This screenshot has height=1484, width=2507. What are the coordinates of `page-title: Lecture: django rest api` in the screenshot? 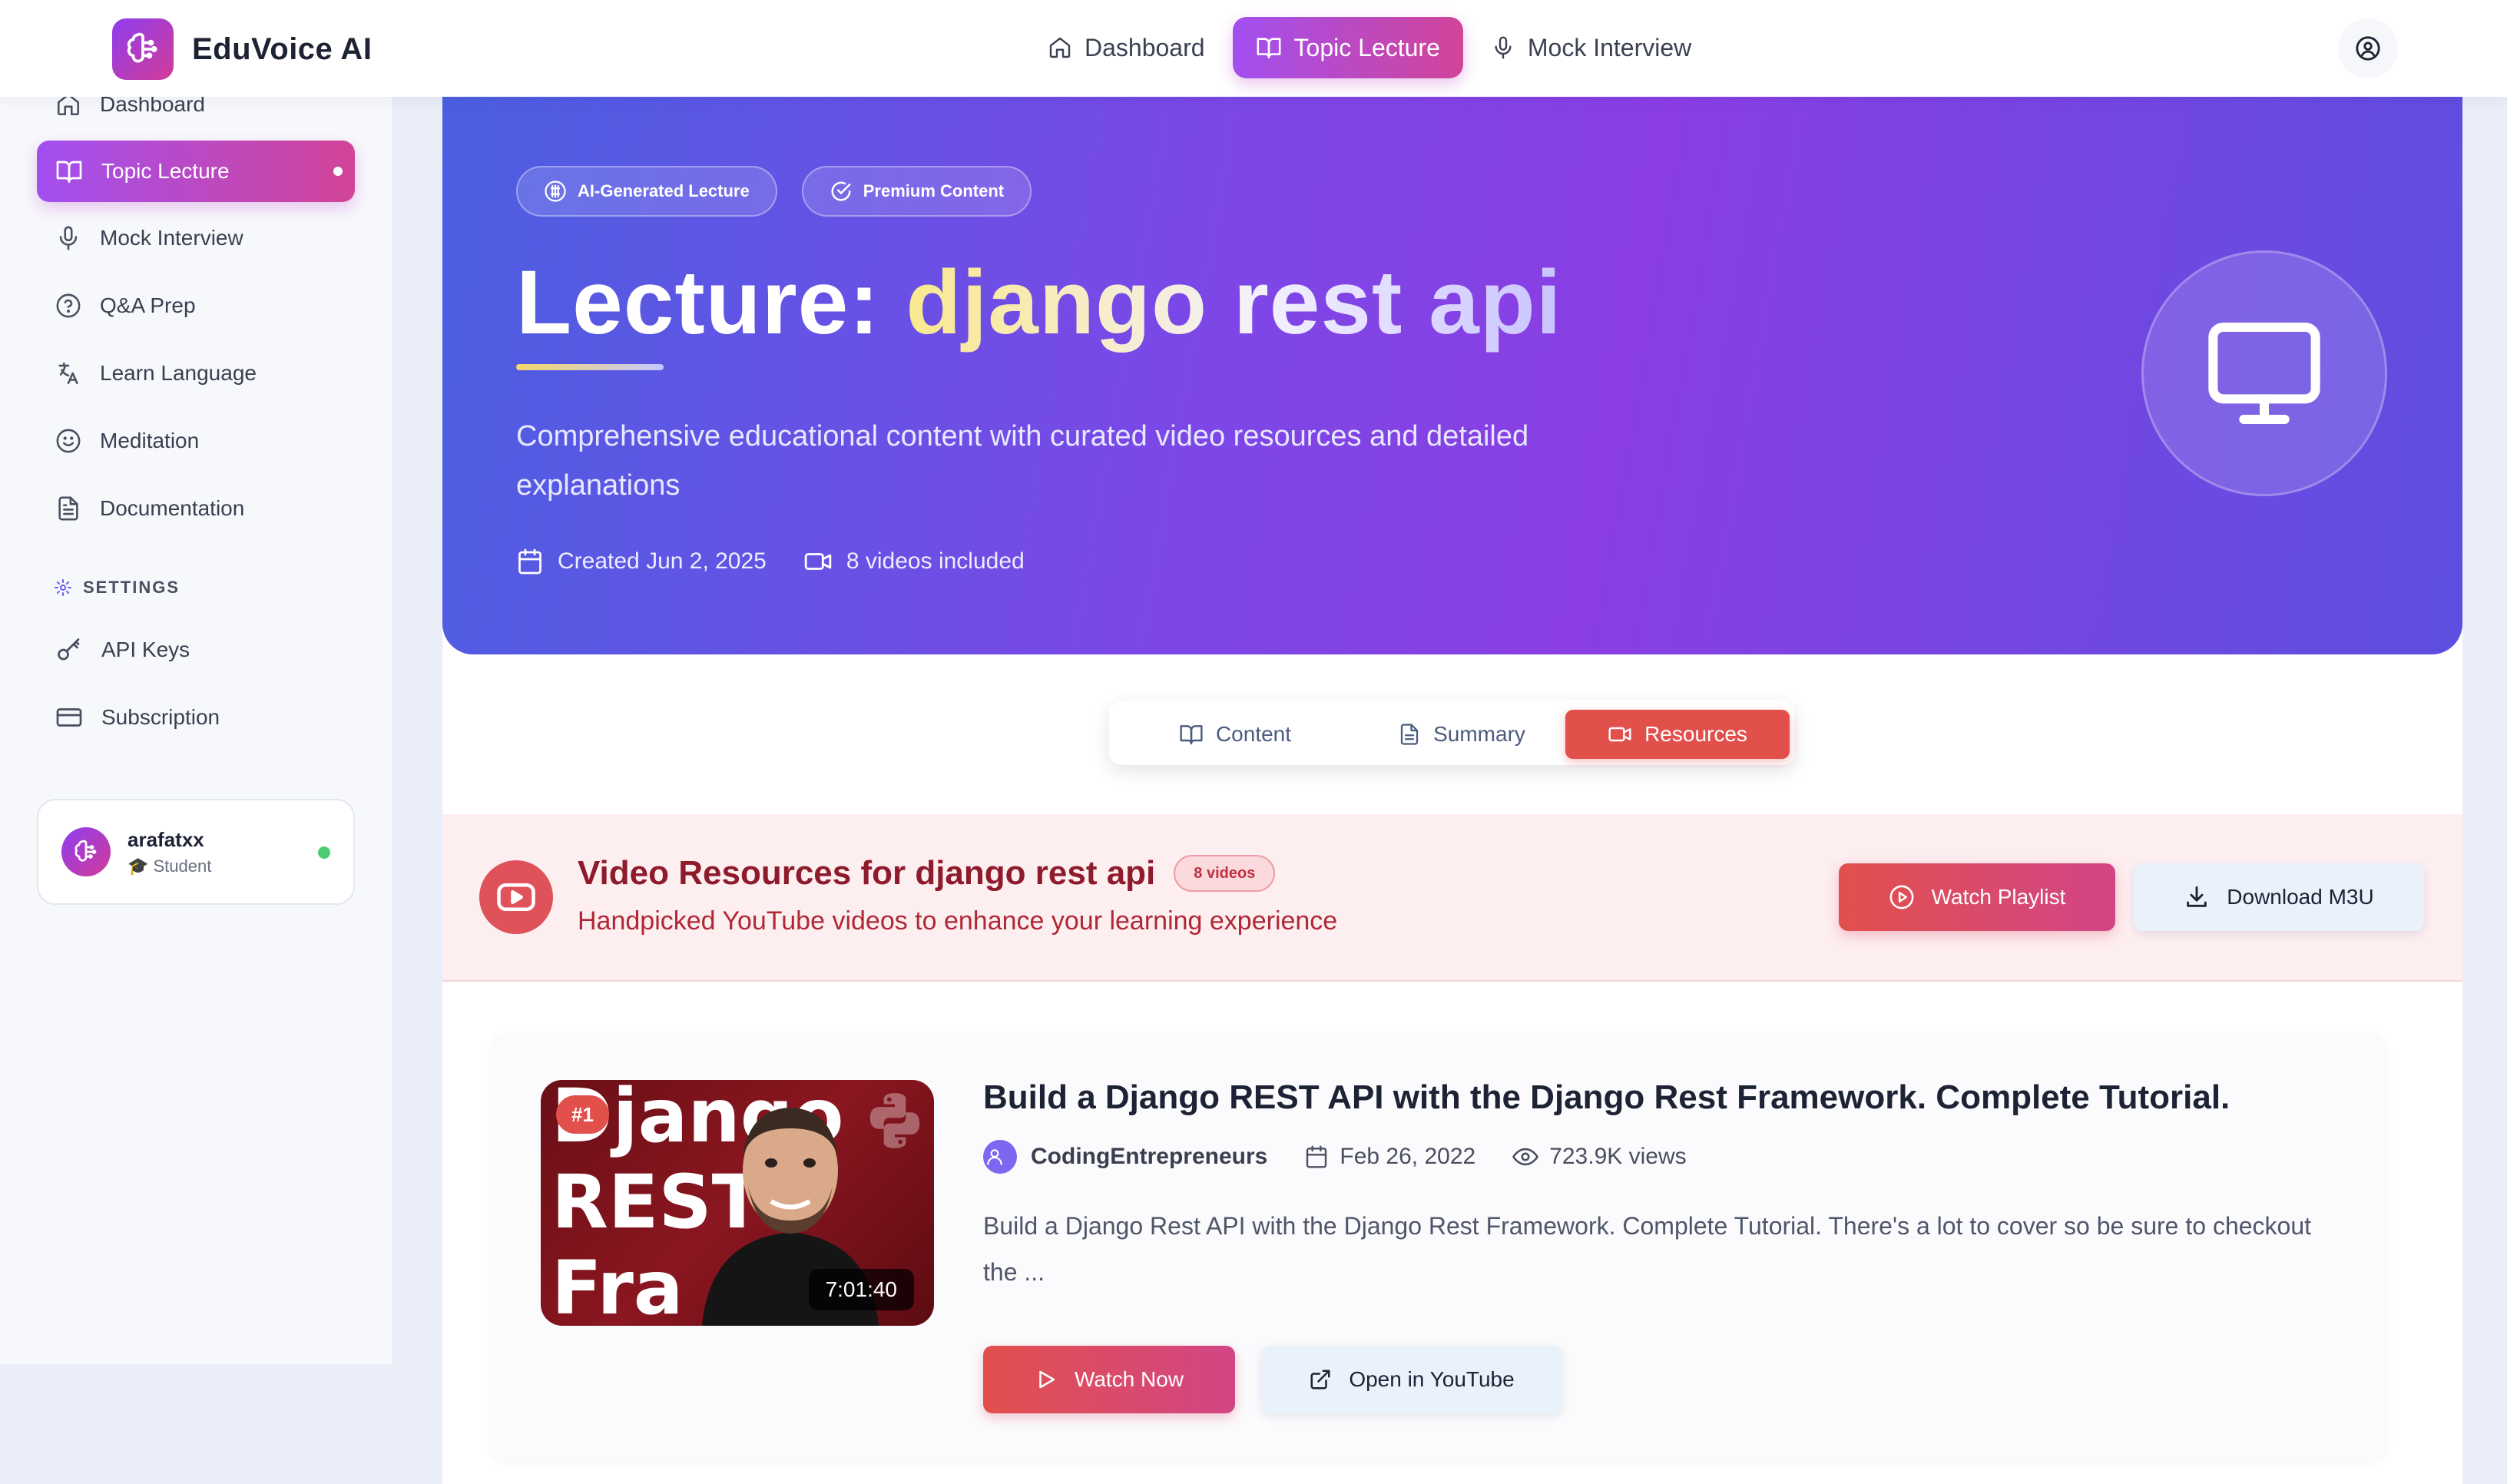 It's located at (1039, 302).